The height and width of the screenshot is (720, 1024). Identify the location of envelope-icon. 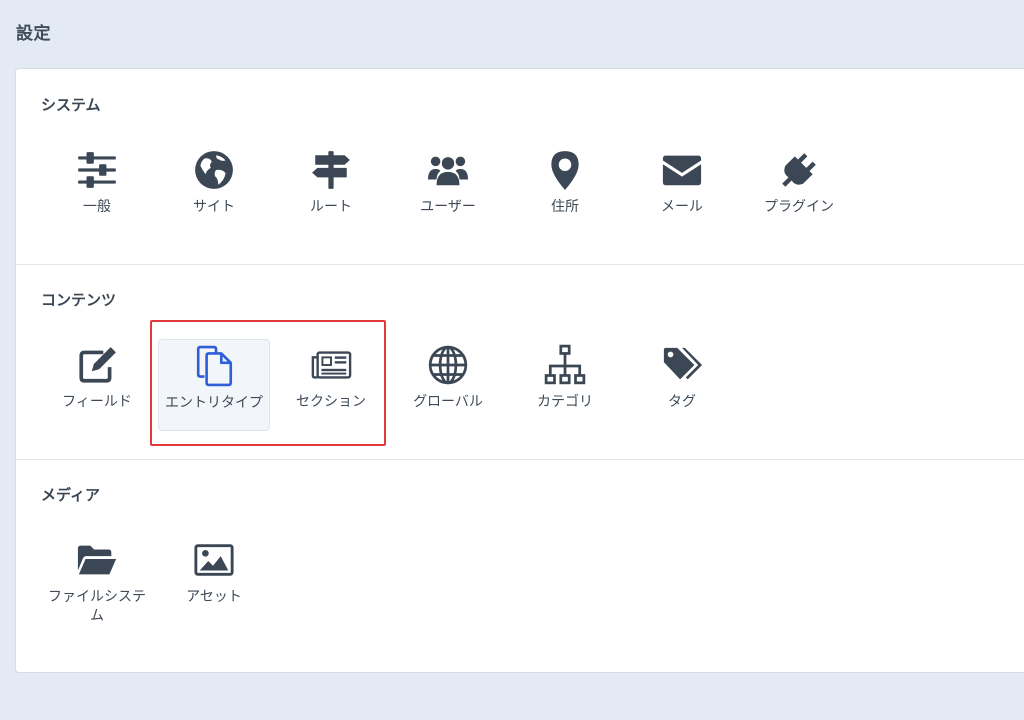
(682, 170).